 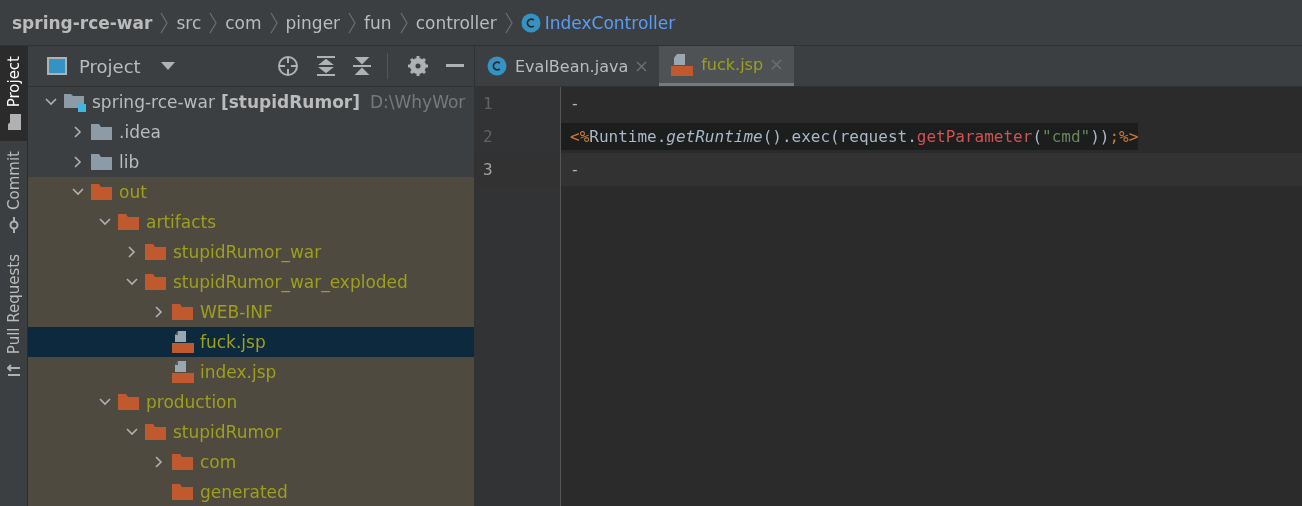 I want to click on breadcrumb: com, so click(x=243, y=22).